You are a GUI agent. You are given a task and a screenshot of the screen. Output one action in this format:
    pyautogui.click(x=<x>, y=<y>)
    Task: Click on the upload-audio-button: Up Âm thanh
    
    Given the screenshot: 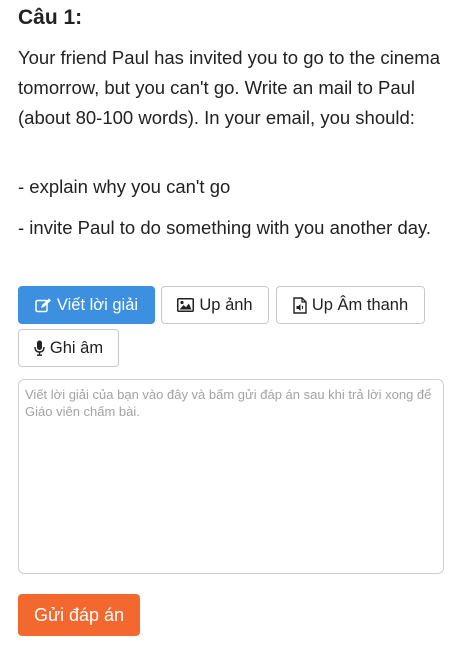 What is the action you would take?
    pyautogui.click(x=350, y=305)
    